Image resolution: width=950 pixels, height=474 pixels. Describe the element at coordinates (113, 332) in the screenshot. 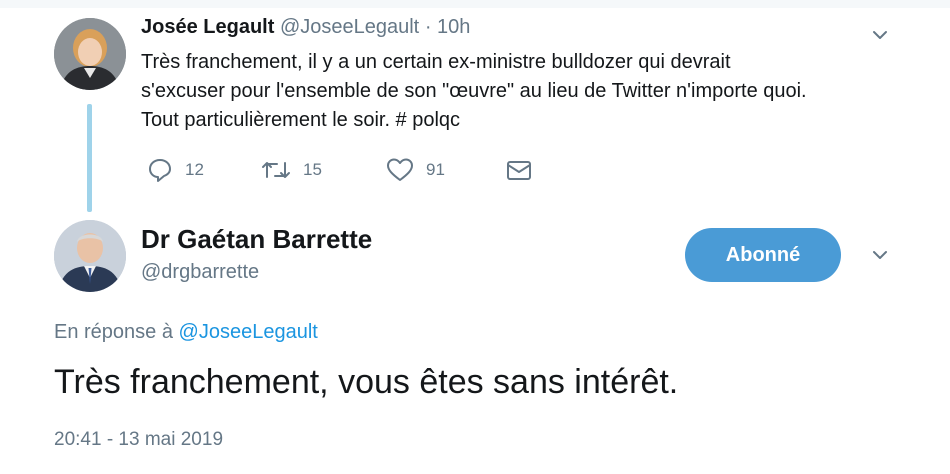

I see `reply-prefix: En réponse à` at that location.